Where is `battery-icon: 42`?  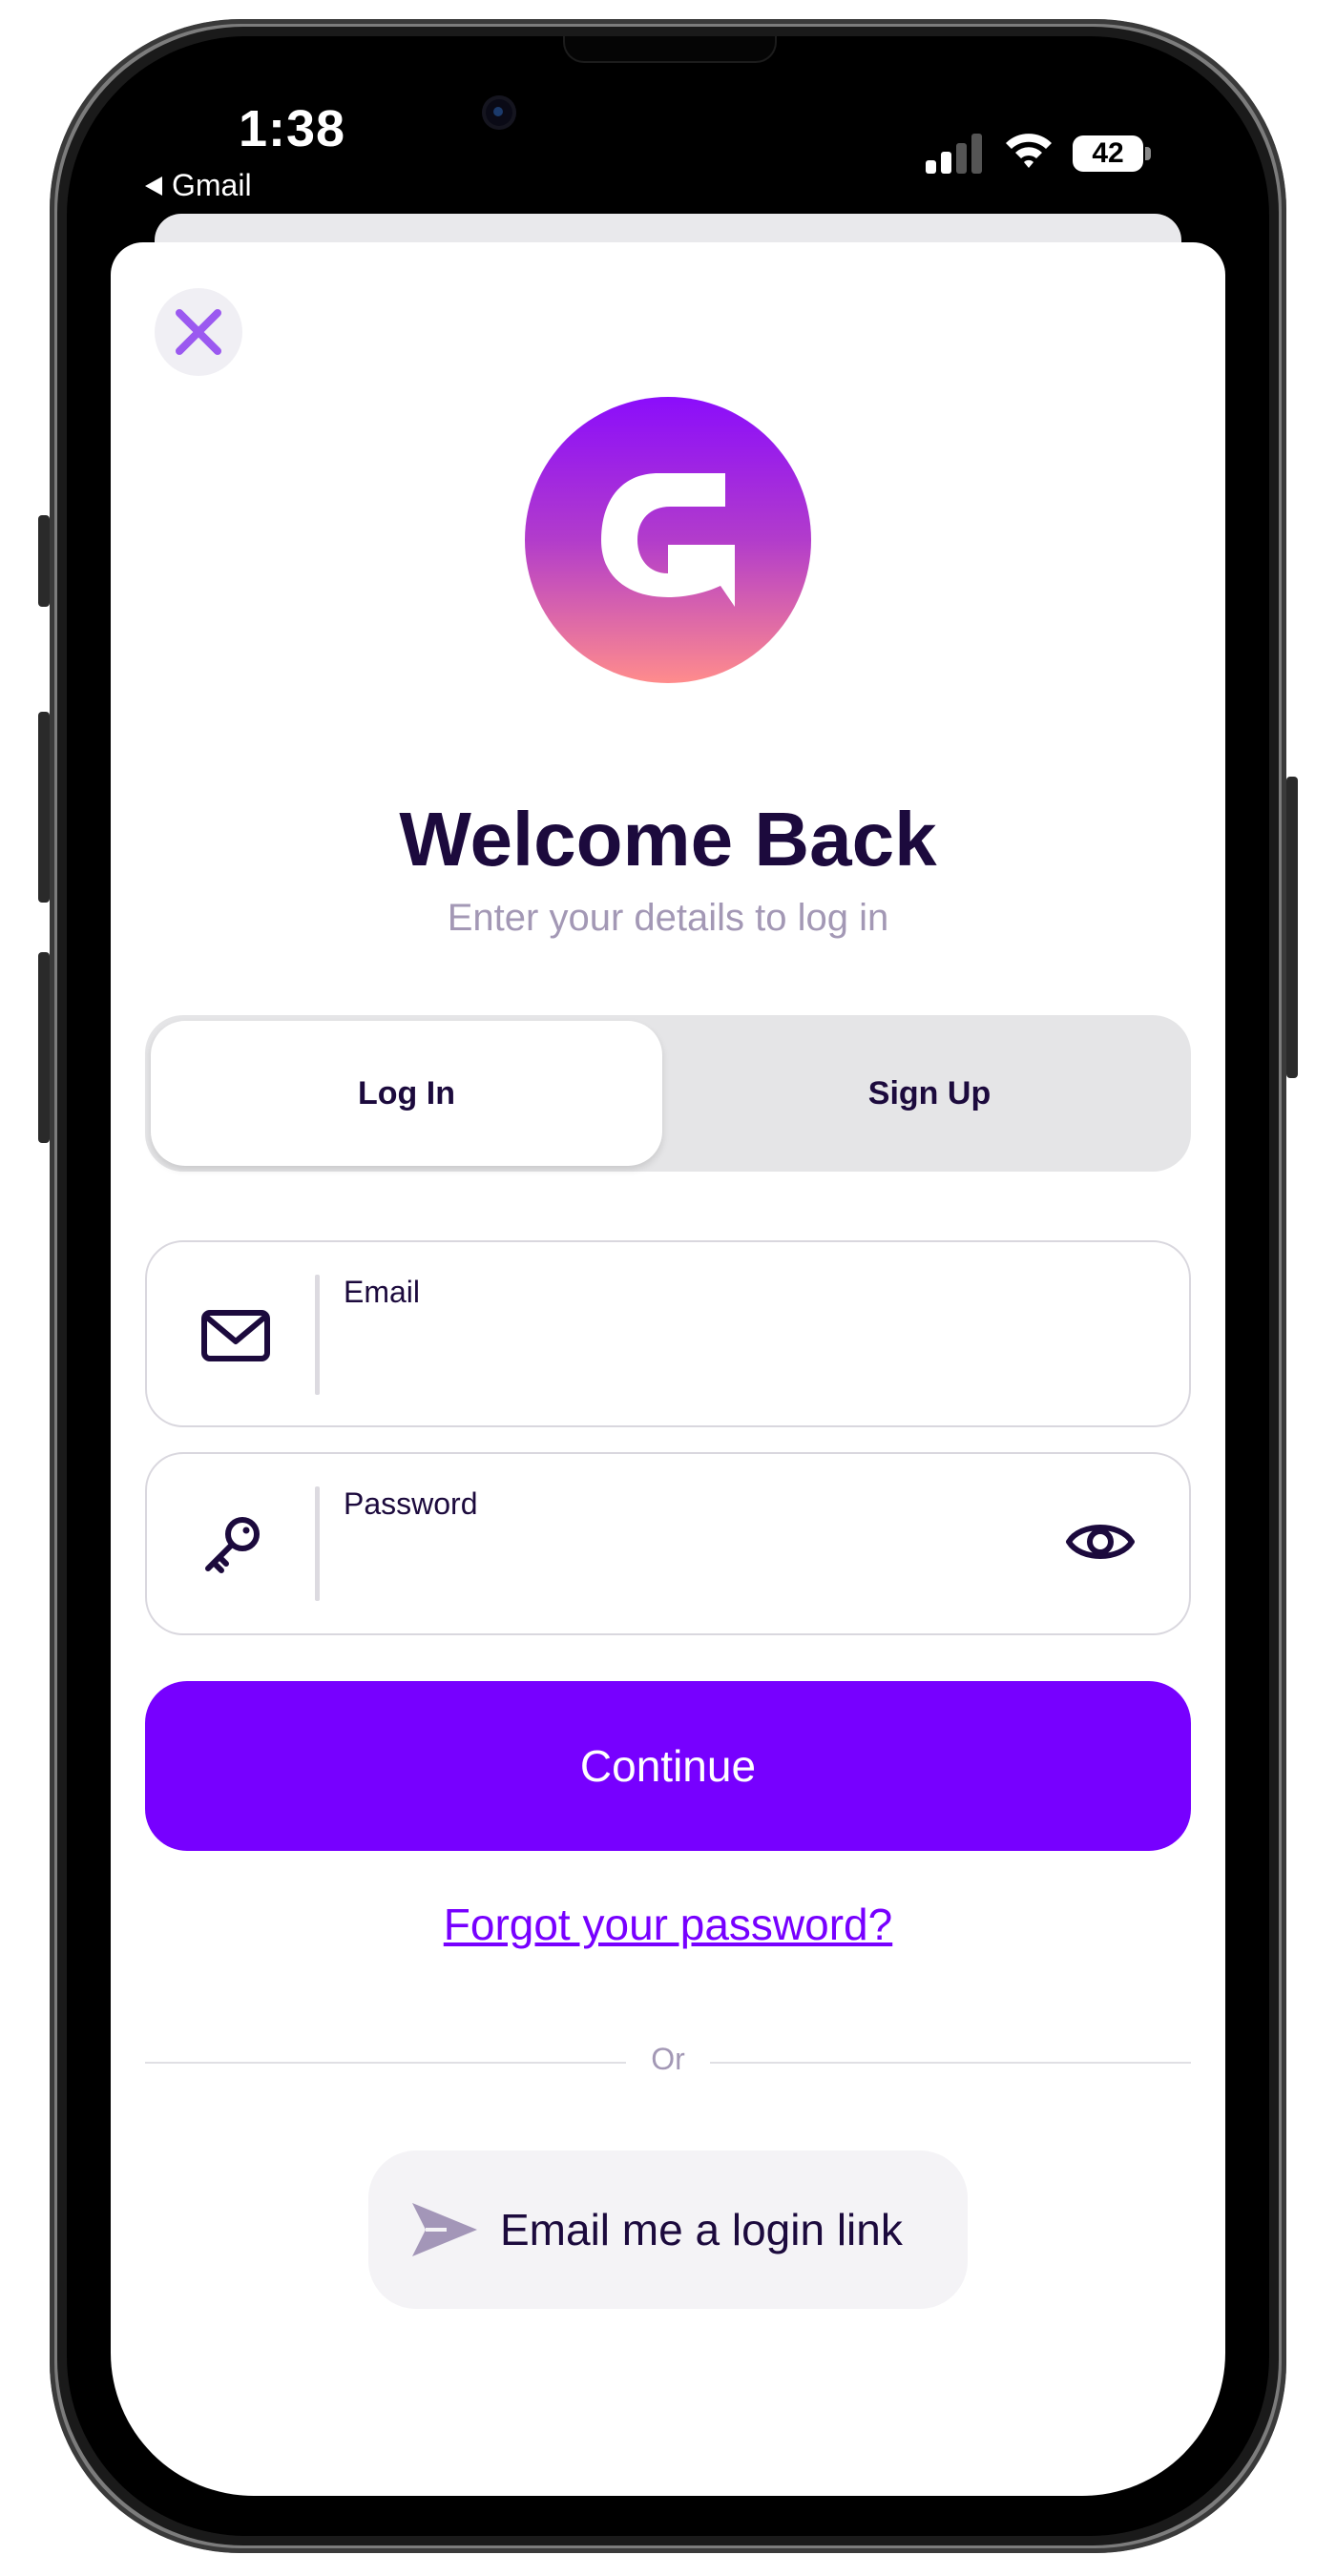 battery-icon: 42 is located at coordinates (1108, 153).